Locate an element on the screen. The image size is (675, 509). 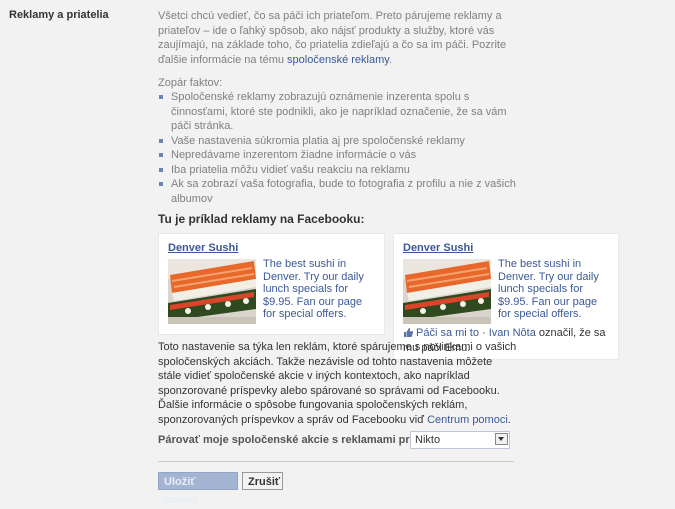
section-title: Reklamy a priatelia is located at coordinates (59, 15).